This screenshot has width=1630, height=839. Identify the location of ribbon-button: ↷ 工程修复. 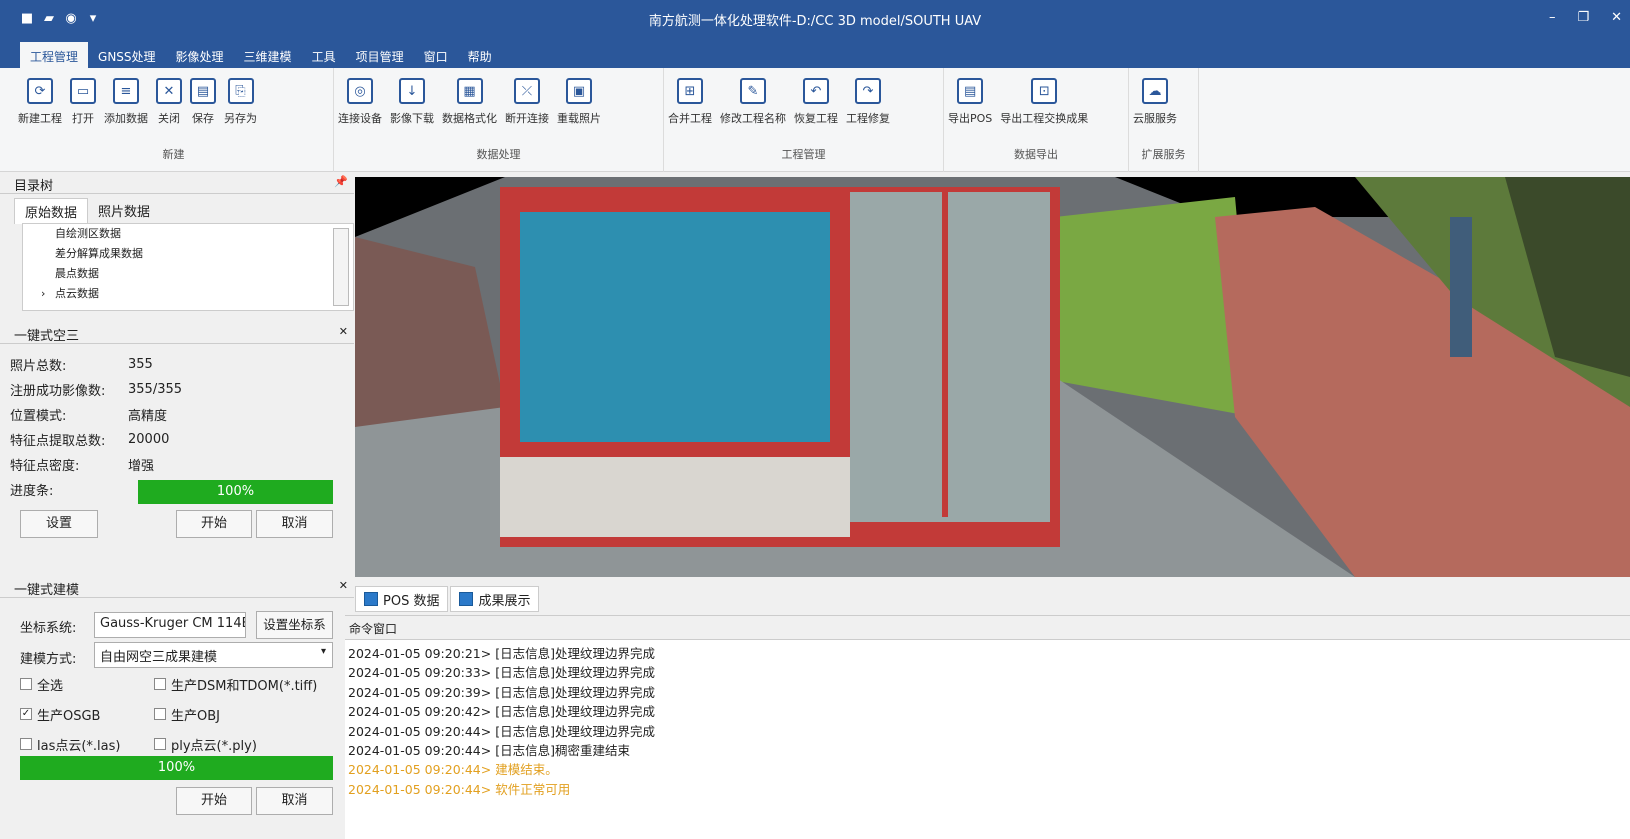
(868, 102).